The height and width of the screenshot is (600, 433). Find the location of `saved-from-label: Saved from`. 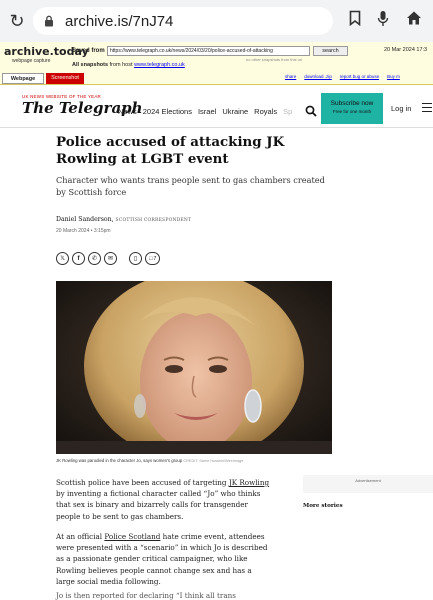

saved-from-label: Saved from is located at coordinates (88, 51).